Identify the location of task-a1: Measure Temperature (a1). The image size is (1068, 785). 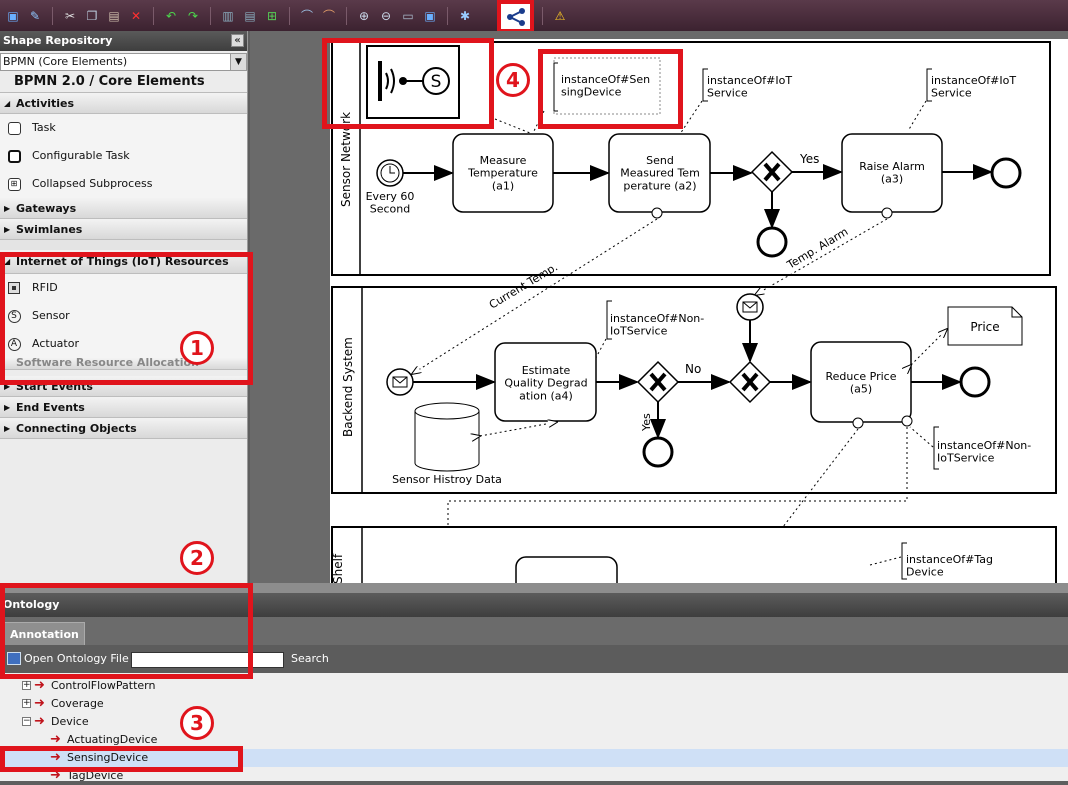
(503, 173).